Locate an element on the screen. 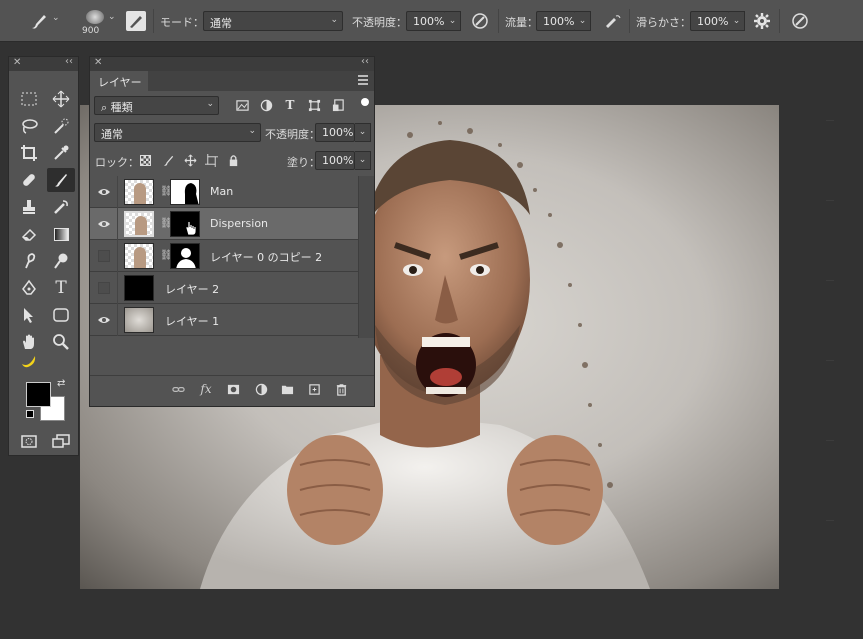 Image resolution: width=863 pixels, height=639 pixels. brush-icon is located at coordinates (61, 180).